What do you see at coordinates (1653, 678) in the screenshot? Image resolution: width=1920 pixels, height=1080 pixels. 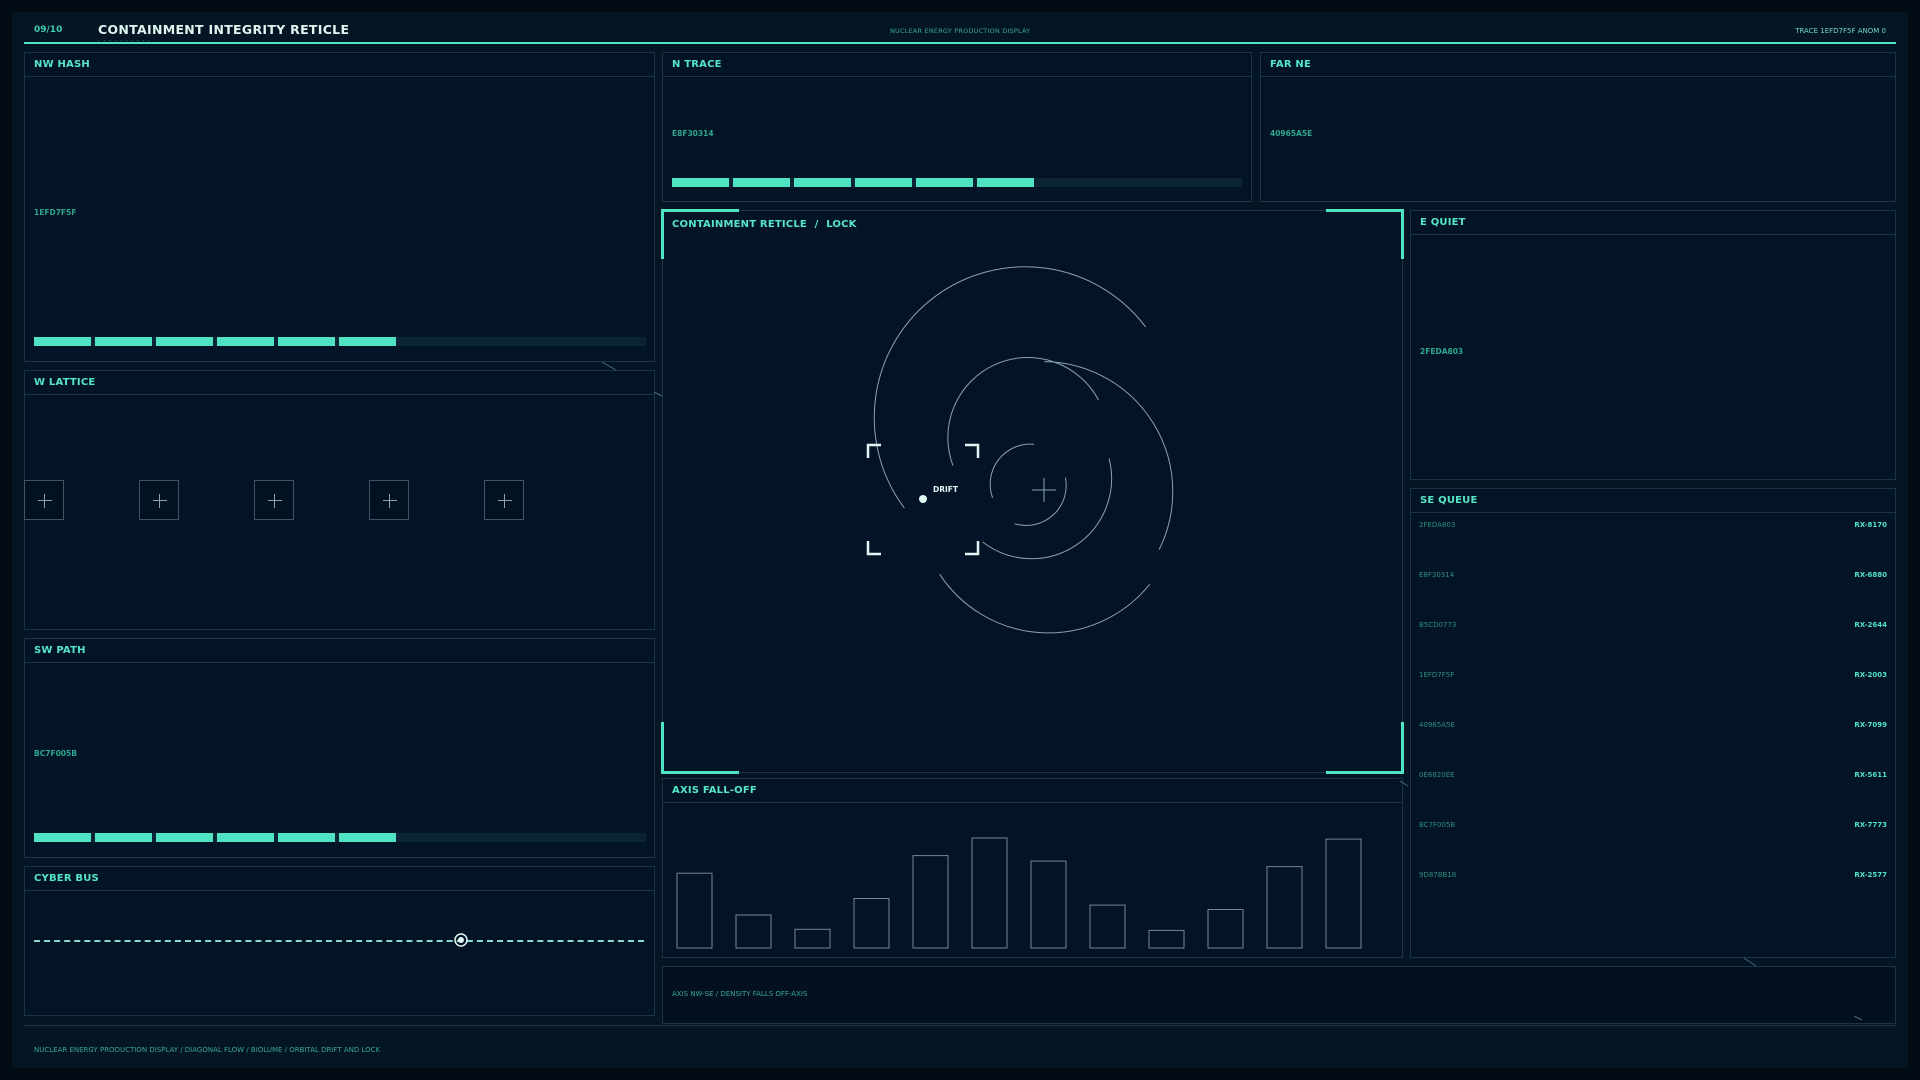 I see `queue-row: 1EFD7F5F RX-2003` at bounding box center [1653, 678].